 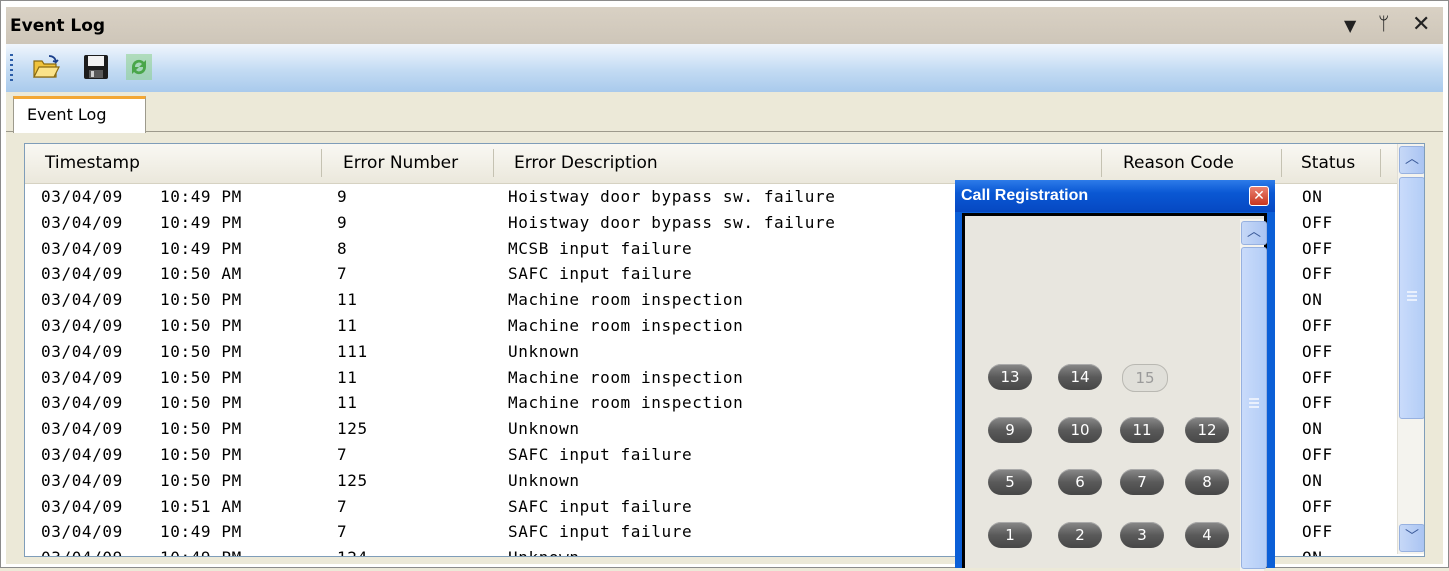 I want to click on floor-button-9: 9, so click(x=1010, y=430).